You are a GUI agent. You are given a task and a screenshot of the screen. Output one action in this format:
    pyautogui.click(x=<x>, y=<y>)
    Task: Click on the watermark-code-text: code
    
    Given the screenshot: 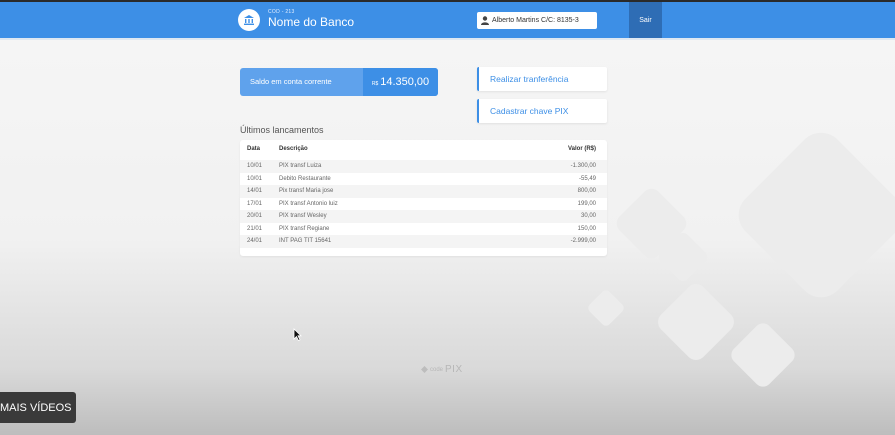 What is the action you would take?
    pyautogui.click(x=437, y=369)
    